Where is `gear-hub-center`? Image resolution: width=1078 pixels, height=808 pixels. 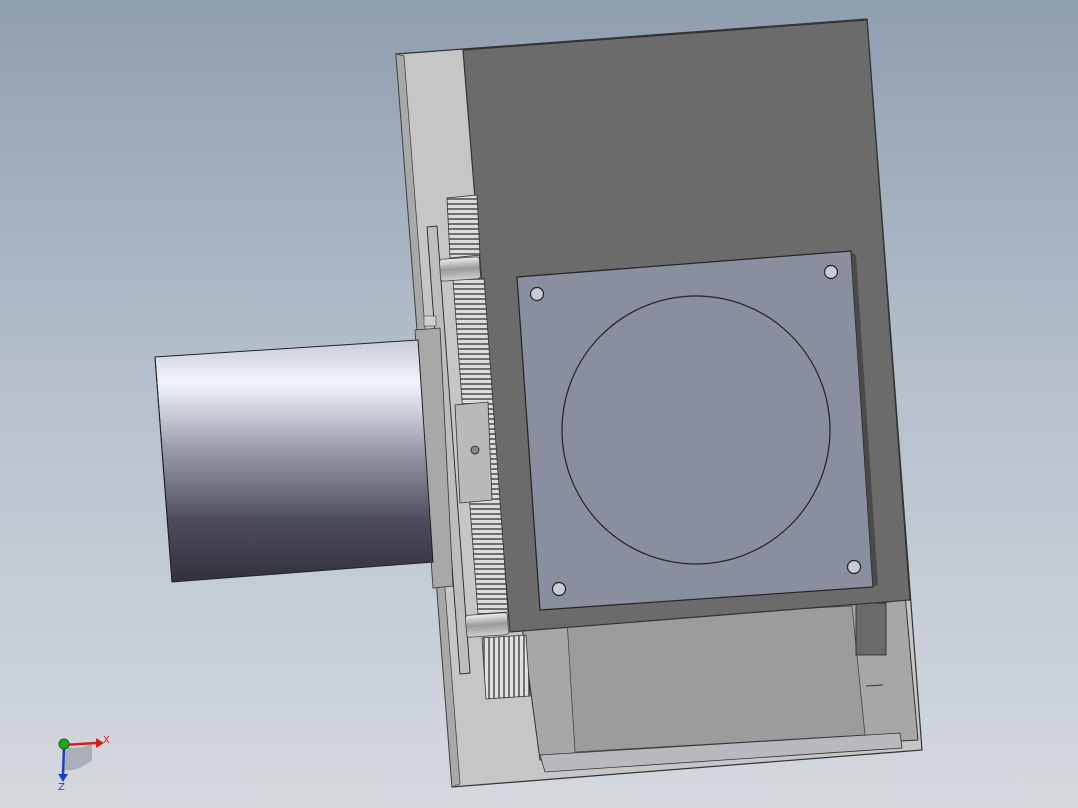 gear-hub-center is located at coordinates (475, 450).